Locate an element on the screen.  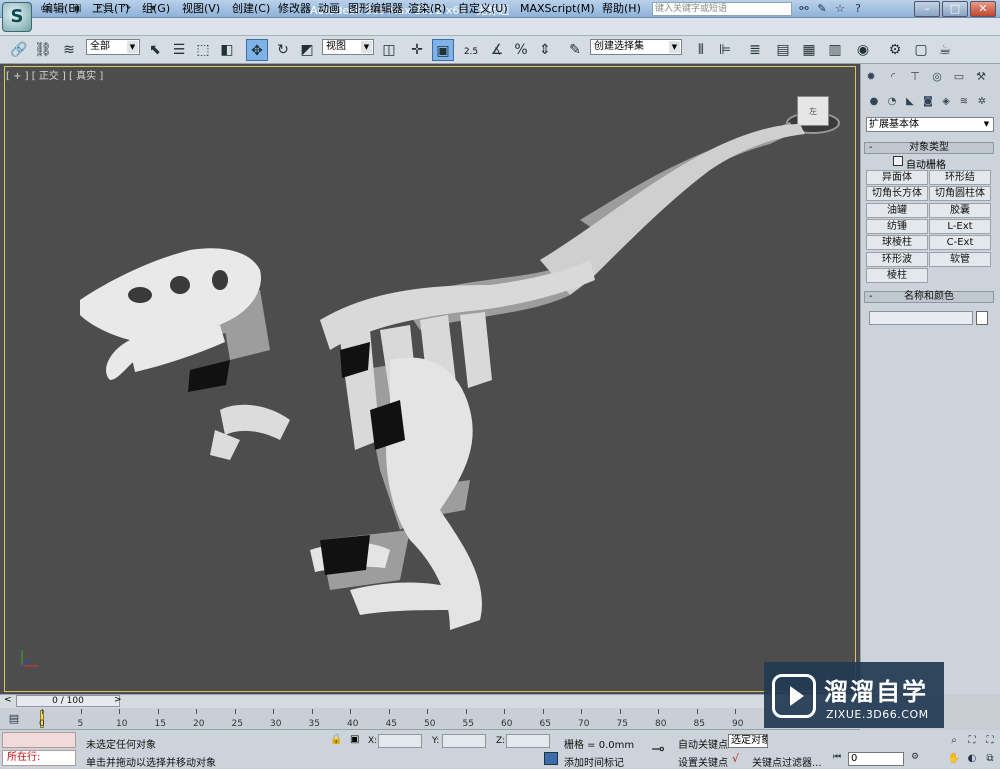
window-crossing-icon: ◧ is located at coordinates (227, 50).